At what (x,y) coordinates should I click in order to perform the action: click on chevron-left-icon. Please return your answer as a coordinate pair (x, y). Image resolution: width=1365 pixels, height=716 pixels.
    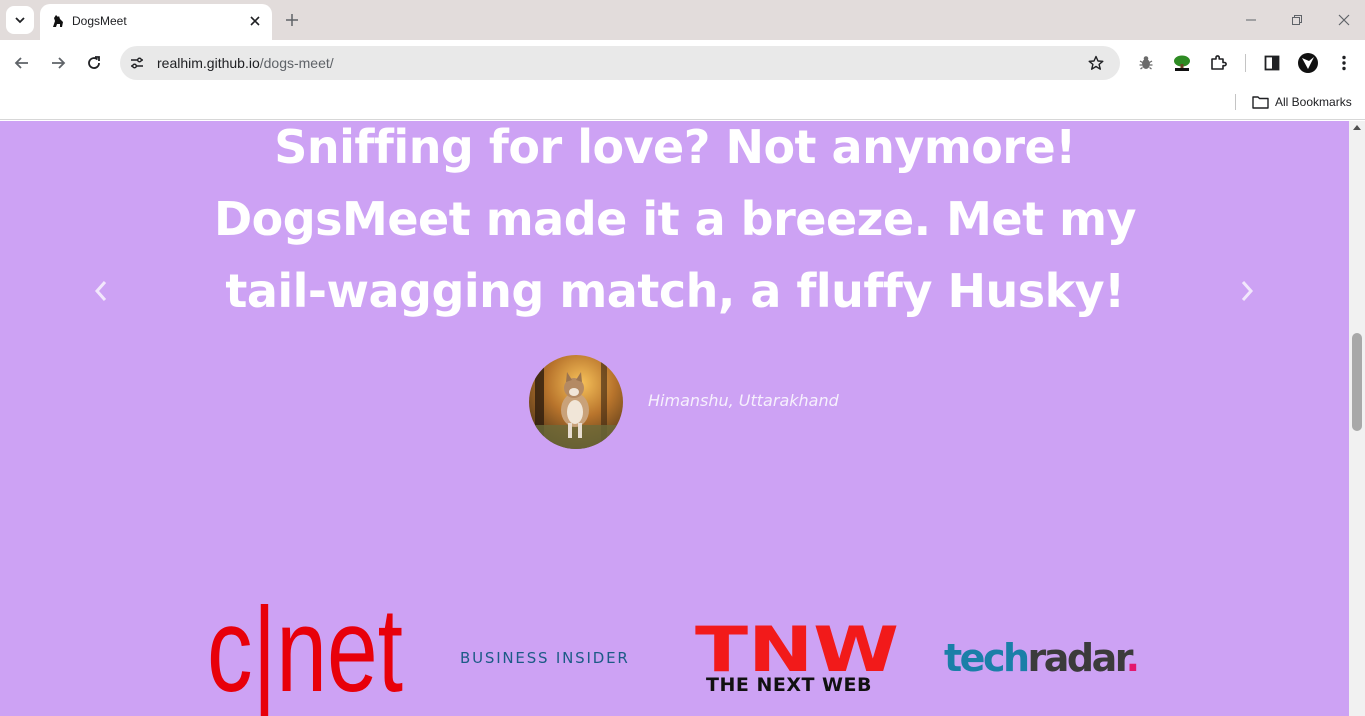
    Looking at the image, I should click on (100, 291).